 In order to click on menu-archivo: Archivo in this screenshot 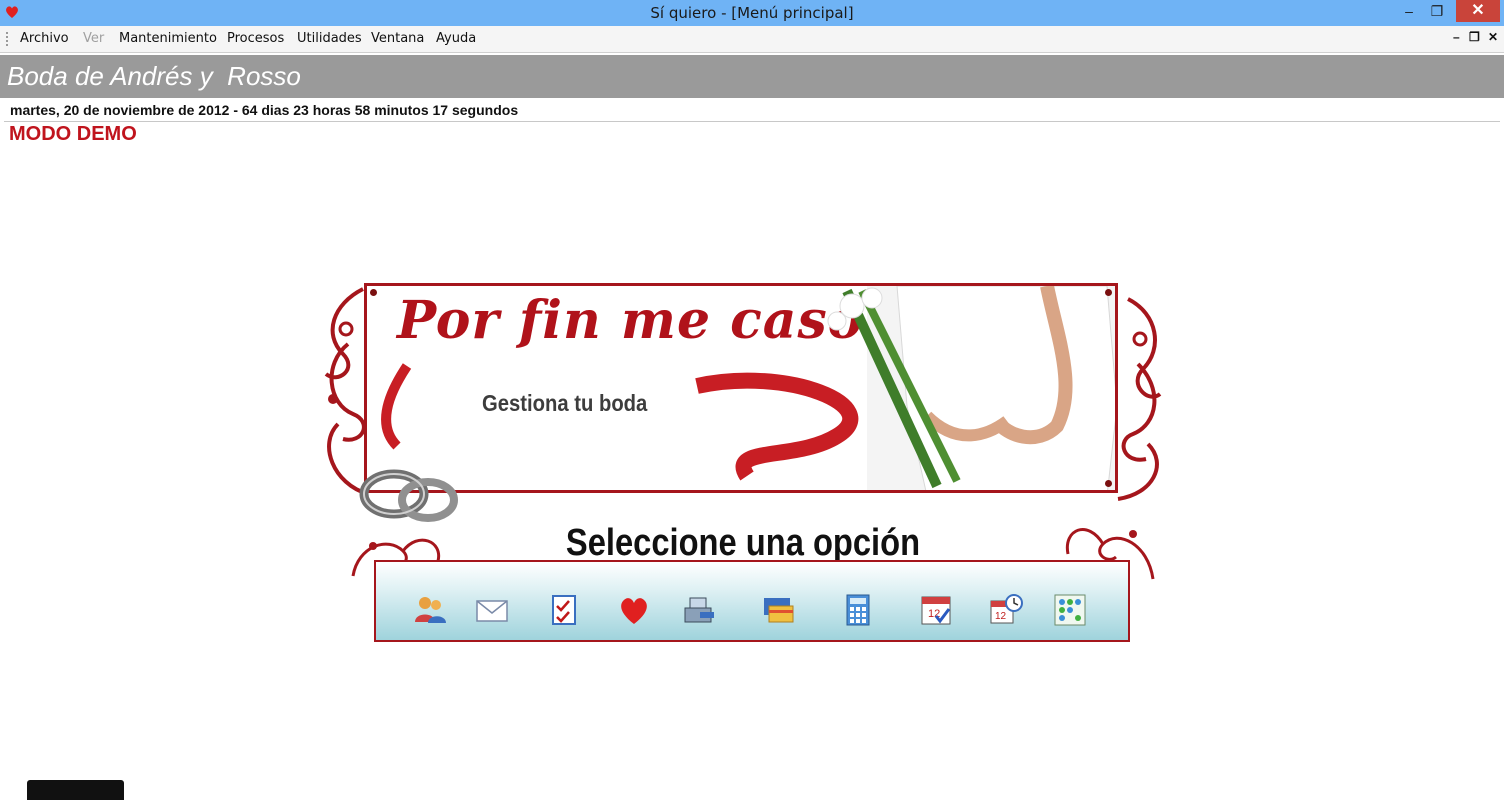, I will do `click(44, 38)`.